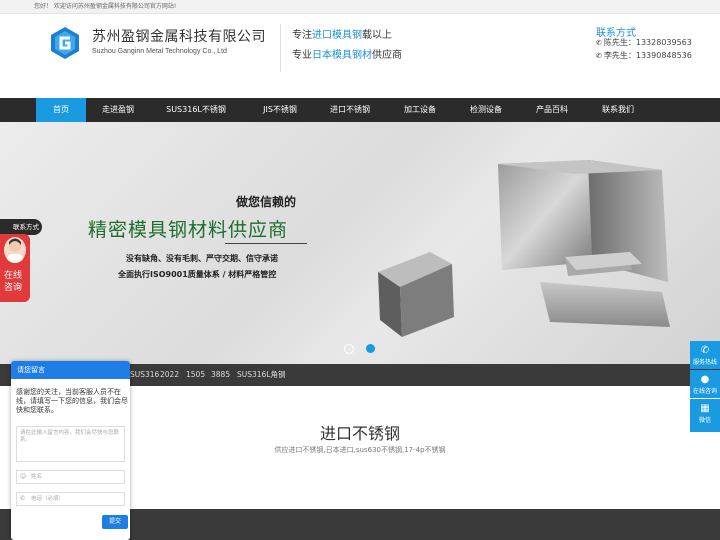  Describe the element at coordinates (72, 401) in the screenshot. I see `chat-offline-message: 感谢您的关注，当前客服人员不在线，请填写一下您的信息，我们会尽快和您联系。` at that location.